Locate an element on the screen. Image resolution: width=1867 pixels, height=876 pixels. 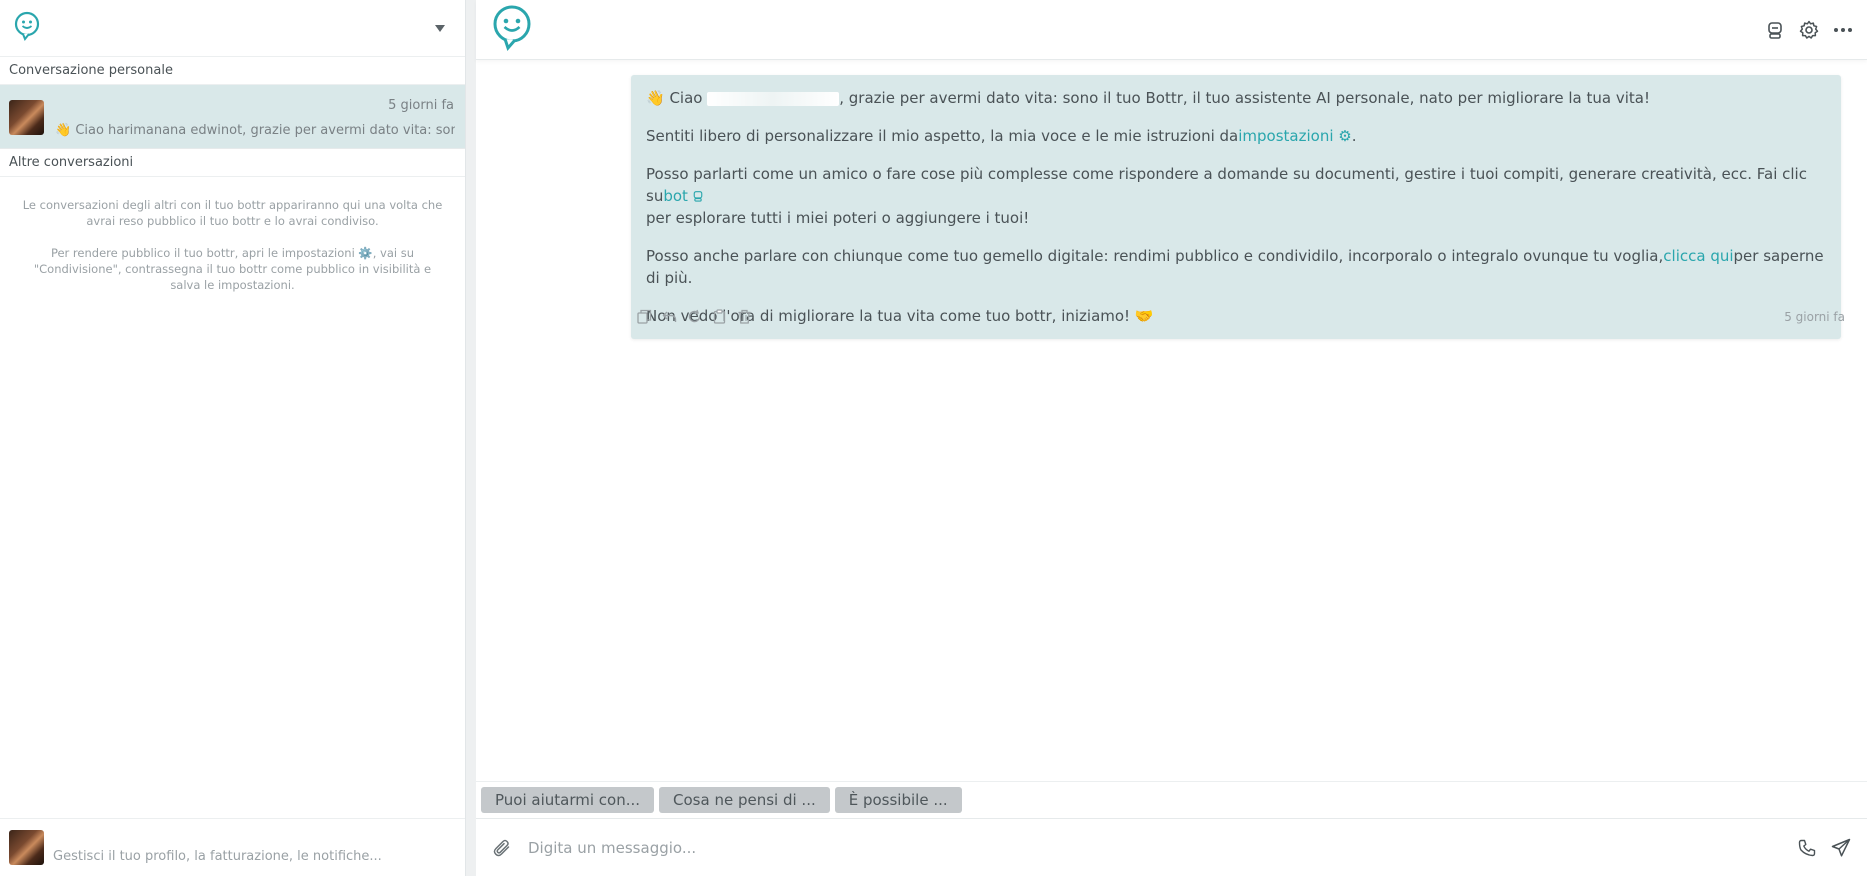
gear-icon is located at coordinates (1809, 30).